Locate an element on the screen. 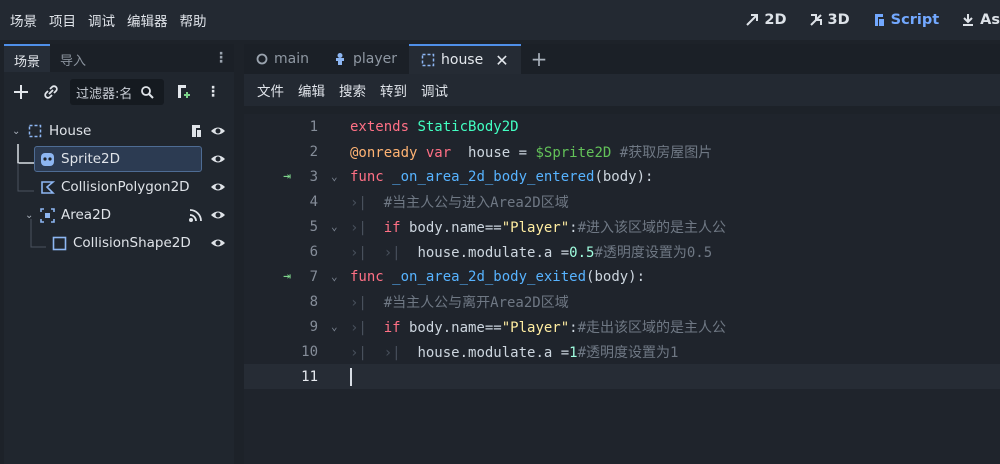 The width and height of the screenshot is (1000, 464). top-menu-bar: 场景 项目 调试 编辑器 帮助 2D 3D Script As is located at coordinates (500, 20).